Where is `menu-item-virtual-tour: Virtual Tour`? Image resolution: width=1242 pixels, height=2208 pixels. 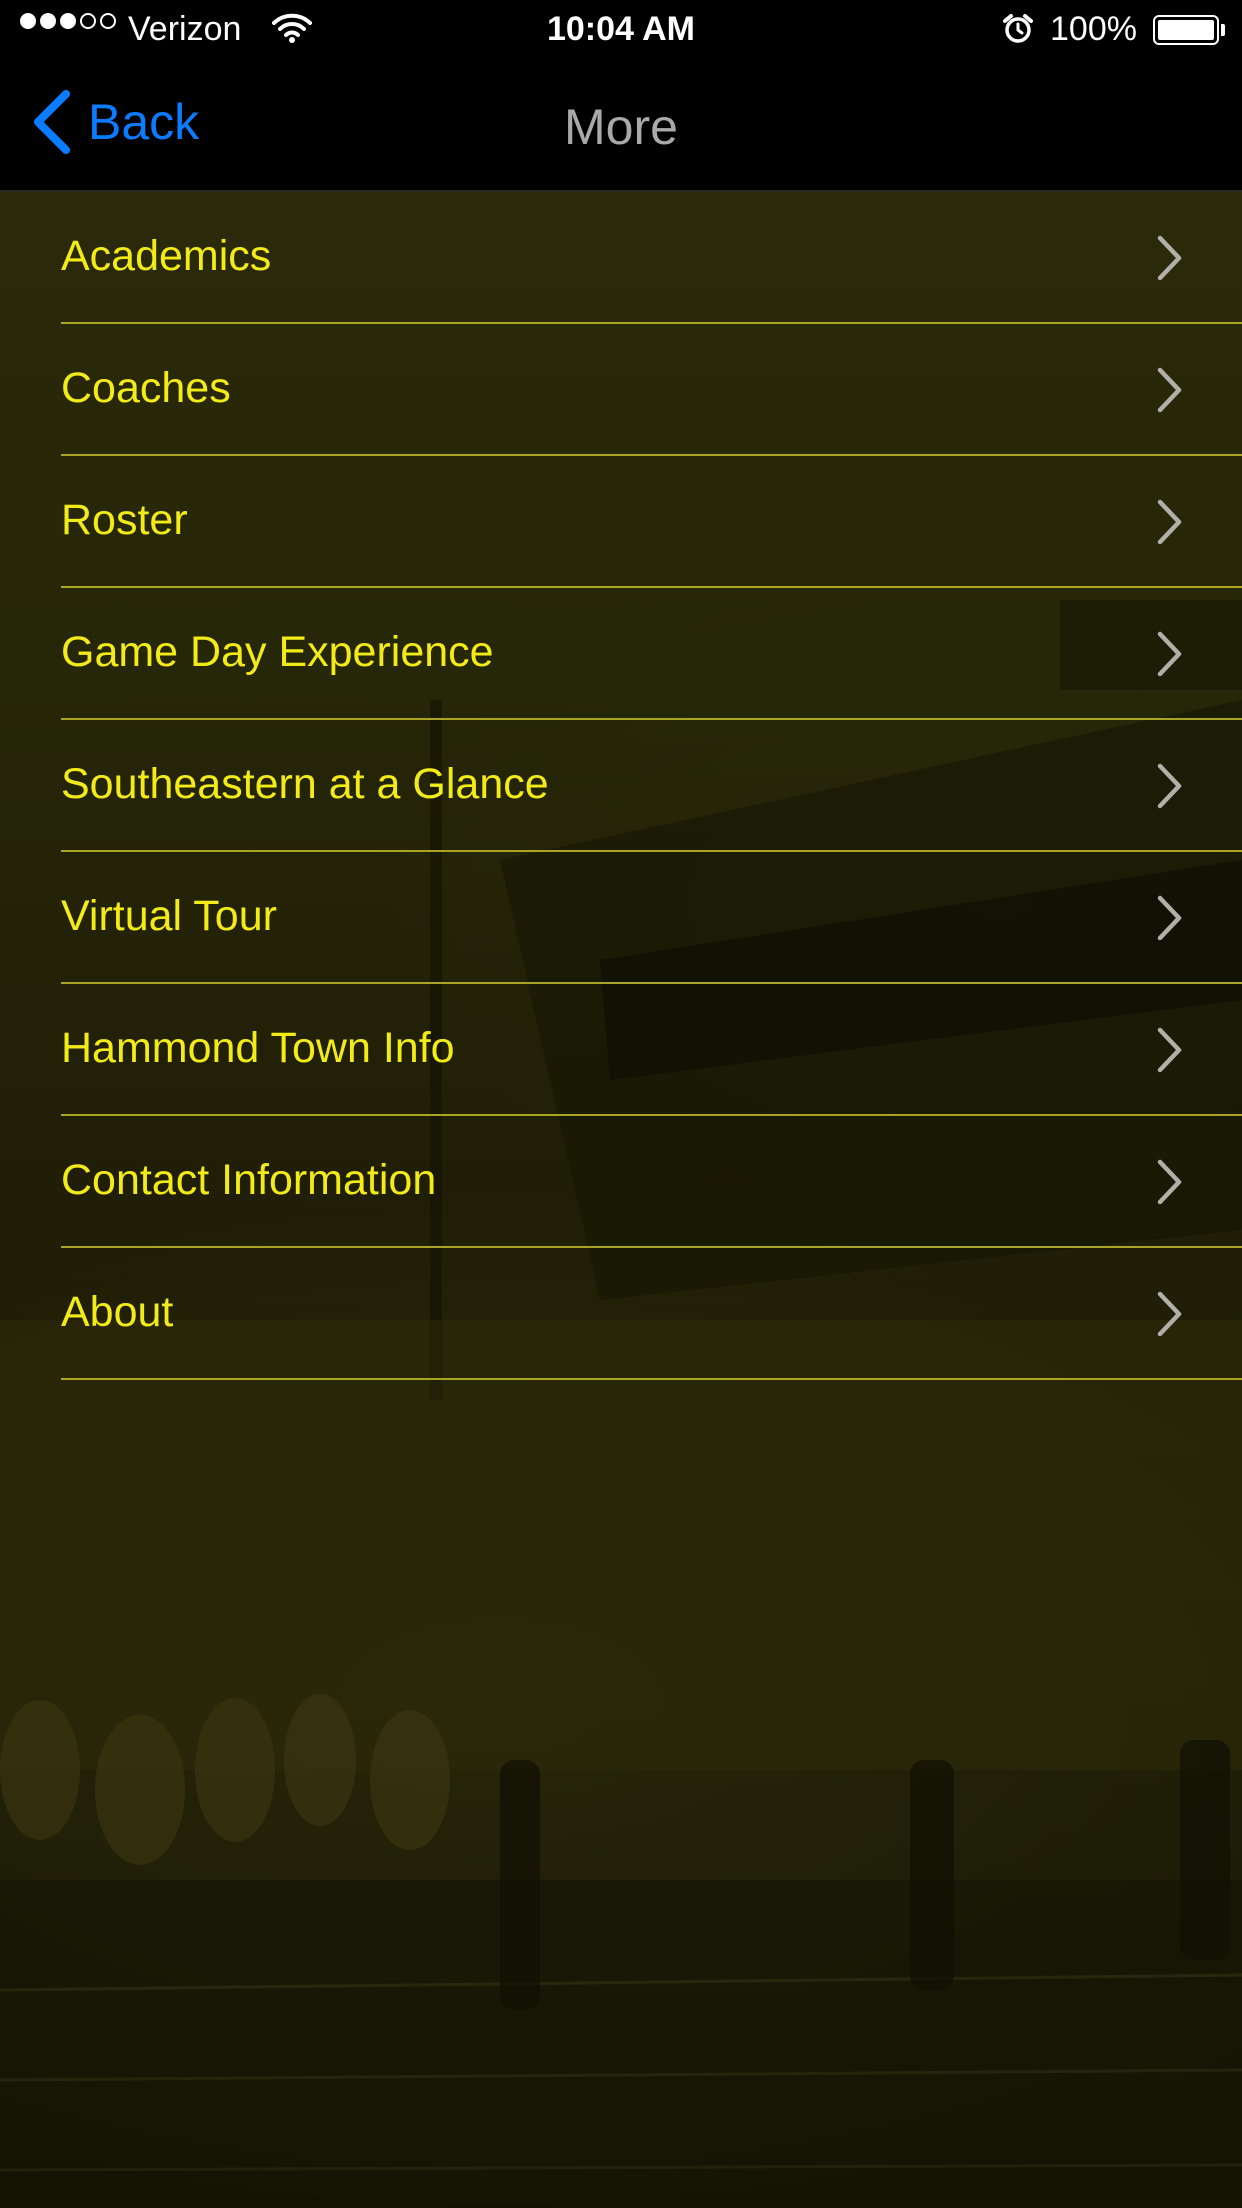
menu-item-virtual-tour: Virtual Tour is located at coordinates (621, 918).